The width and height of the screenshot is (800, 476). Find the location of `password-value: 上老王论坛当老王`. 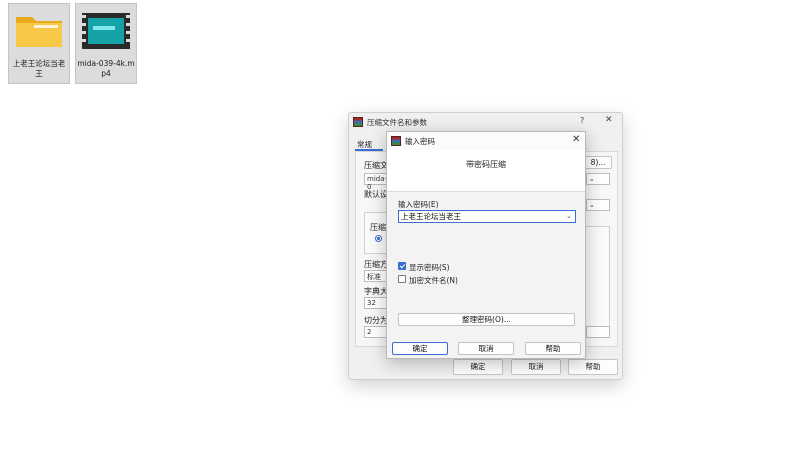

password-value: 上老王论坛当老王 is located at coordinates (431, 216).